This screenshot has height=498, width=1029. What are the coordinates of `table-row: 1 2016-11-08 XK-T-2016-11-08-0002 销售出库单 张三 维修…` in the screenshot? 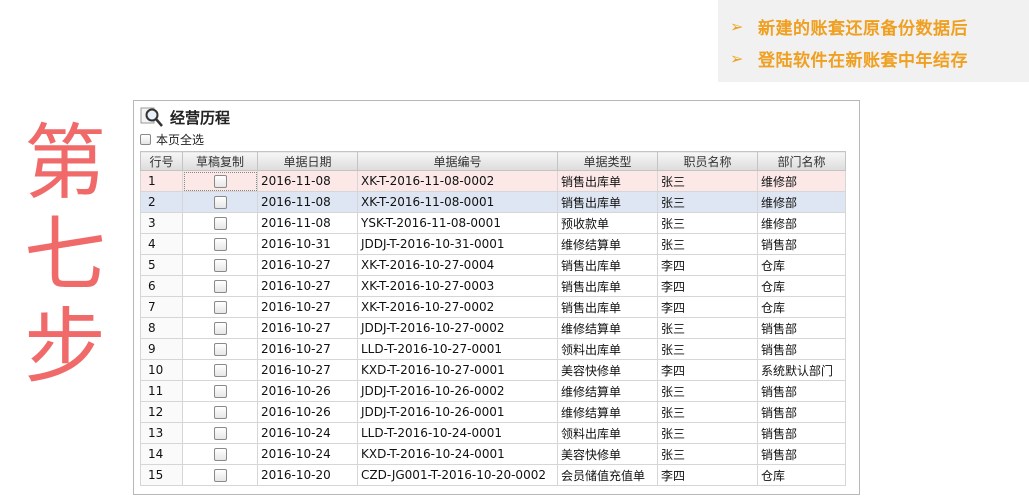 It's located at (493, 181).